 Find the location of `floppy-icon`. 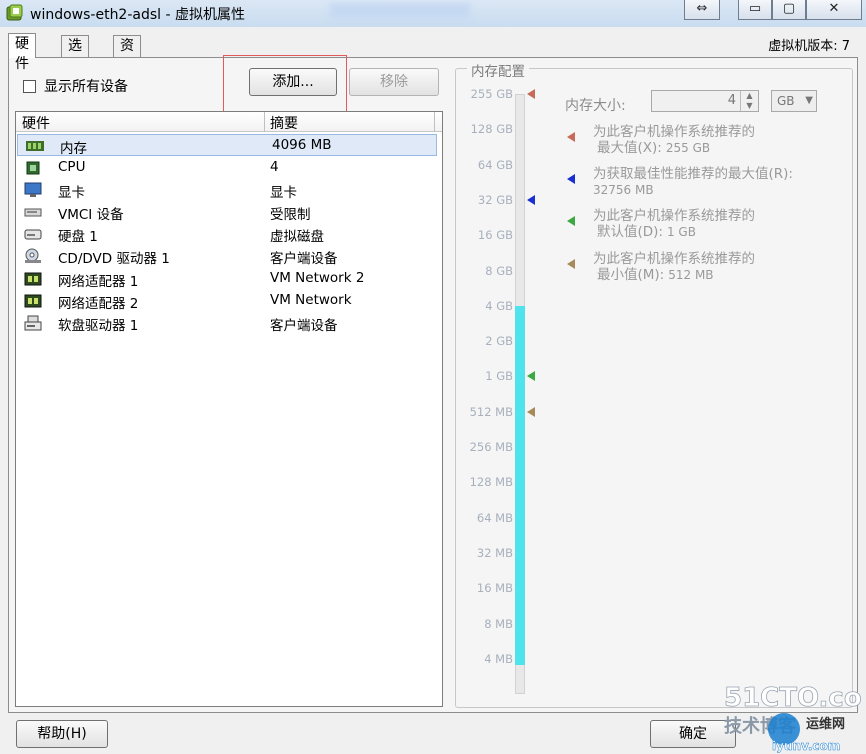

floppy-icon is located at coordinates (33, 323).